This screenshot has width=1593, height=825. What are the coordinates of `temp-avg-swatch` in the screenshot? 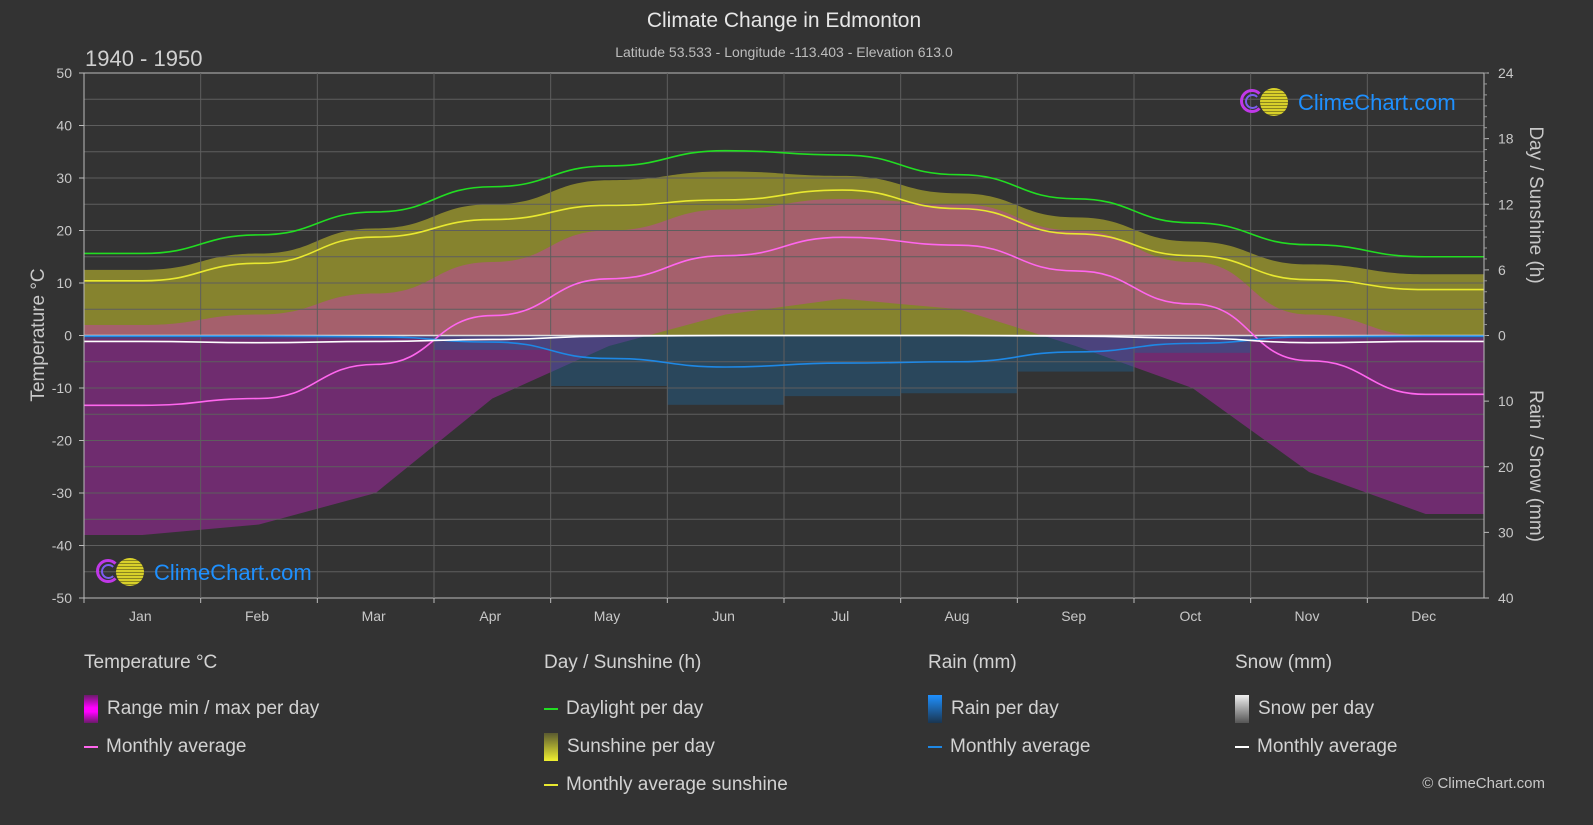 It's located at (91, 747).